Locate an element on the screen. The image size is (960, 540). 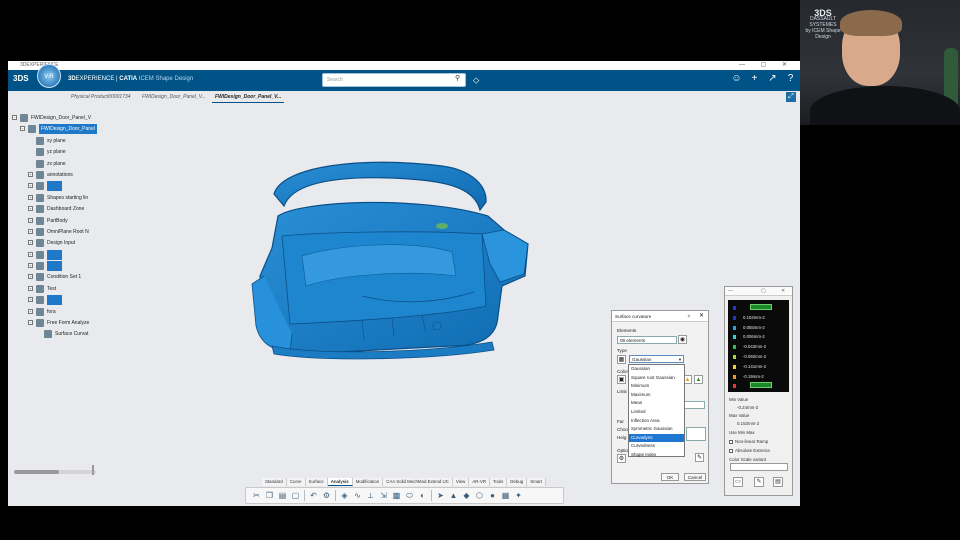
arrow-icon: ➤ is located at coordinates (440, 496).